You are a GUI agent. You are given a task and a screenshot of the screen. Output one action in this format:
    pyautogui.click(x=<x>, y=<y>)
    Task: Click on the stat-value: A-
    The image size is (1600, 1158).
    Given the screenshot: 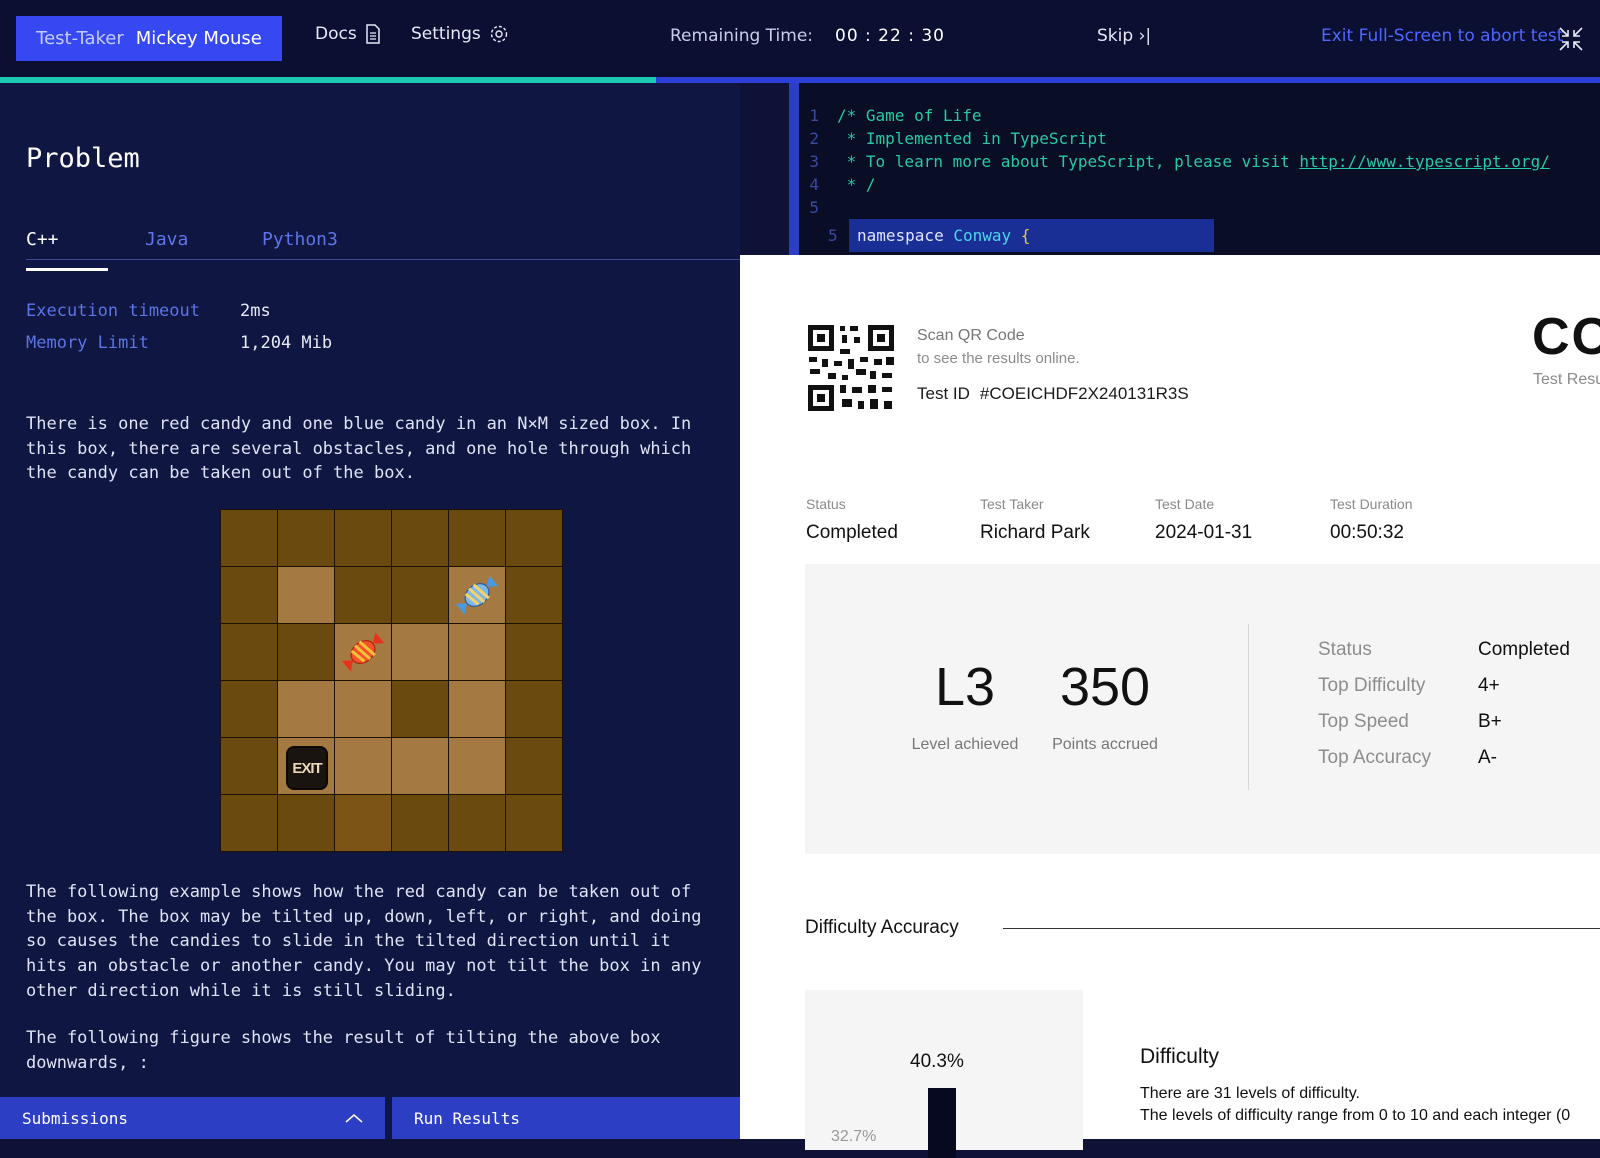 What is the action you would take?
    pyautogui.click(x=1487, y=757)
    